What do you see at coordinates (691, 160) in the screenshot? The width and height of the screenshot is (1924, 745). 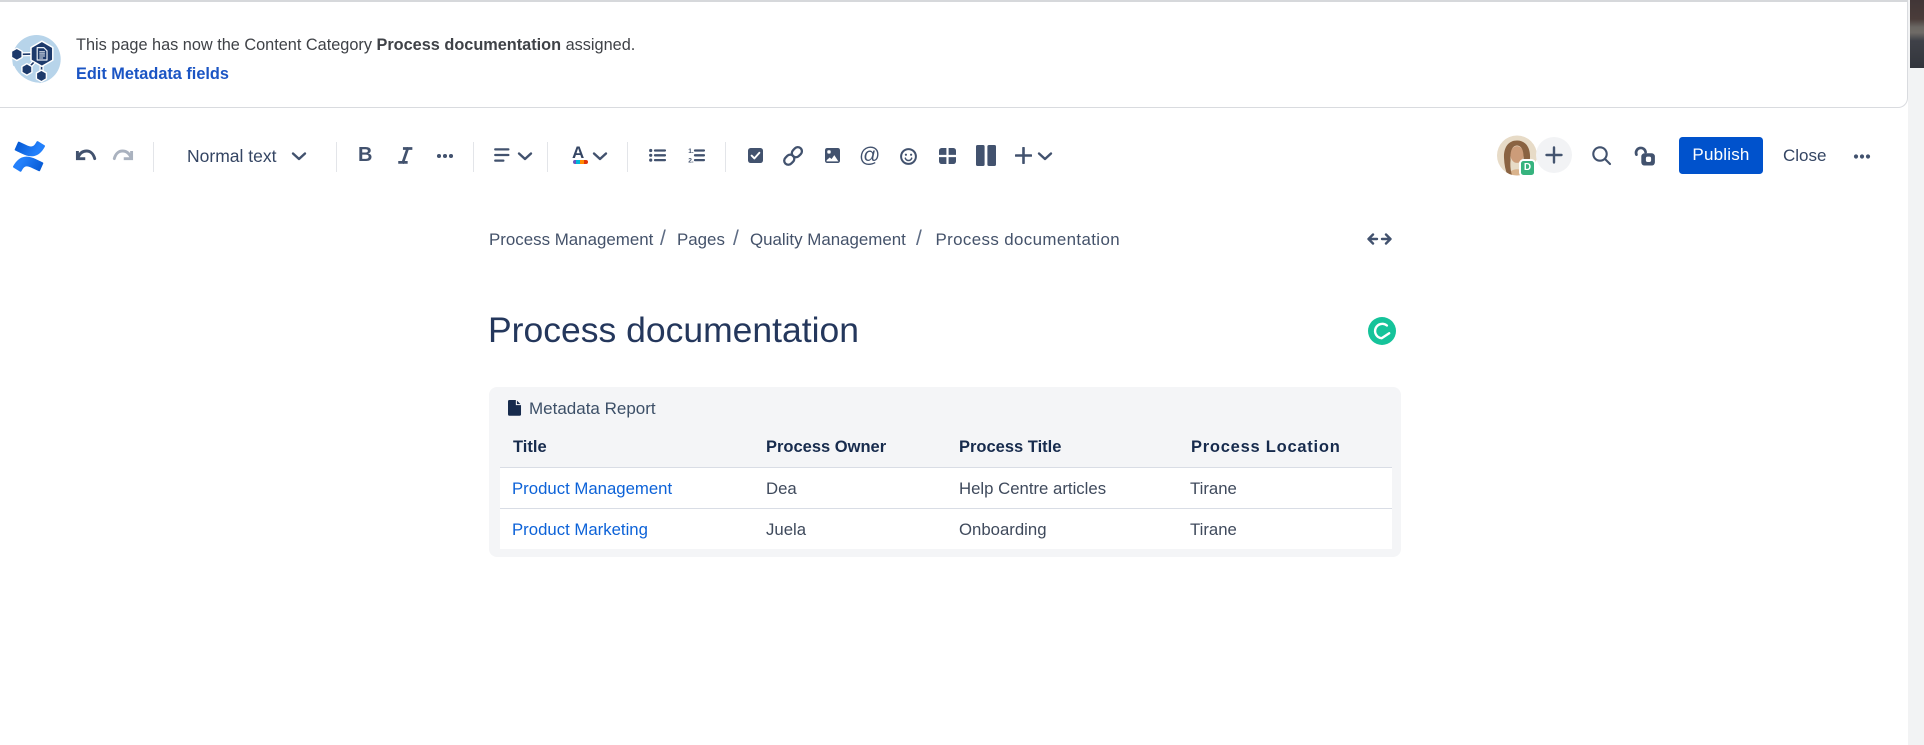 I see `svg-text: 2.` at bounding box center [691, 160].